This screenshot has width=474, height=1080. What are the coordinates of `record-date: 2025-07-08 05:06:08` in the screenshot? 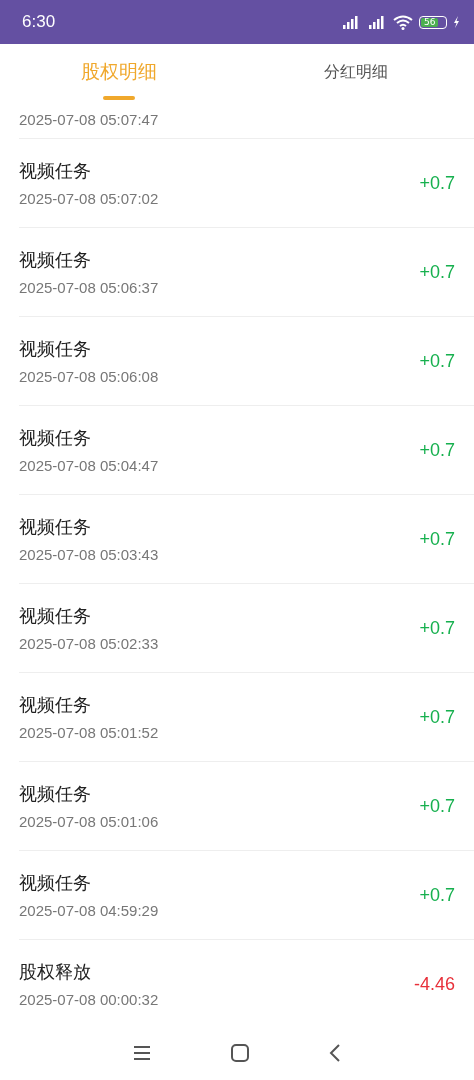 It's located at (89, 376).